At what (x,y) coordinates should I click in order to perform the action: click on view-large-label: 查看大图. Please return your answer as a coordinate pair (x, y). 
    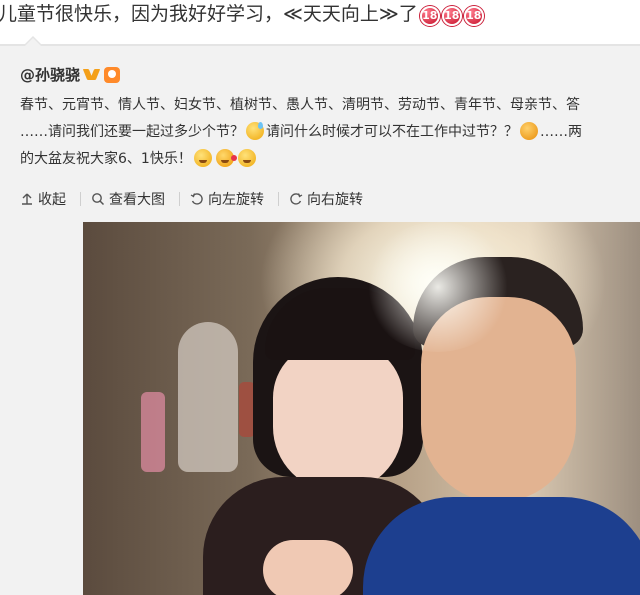
    Looking at the image, I should click on (137, 200).